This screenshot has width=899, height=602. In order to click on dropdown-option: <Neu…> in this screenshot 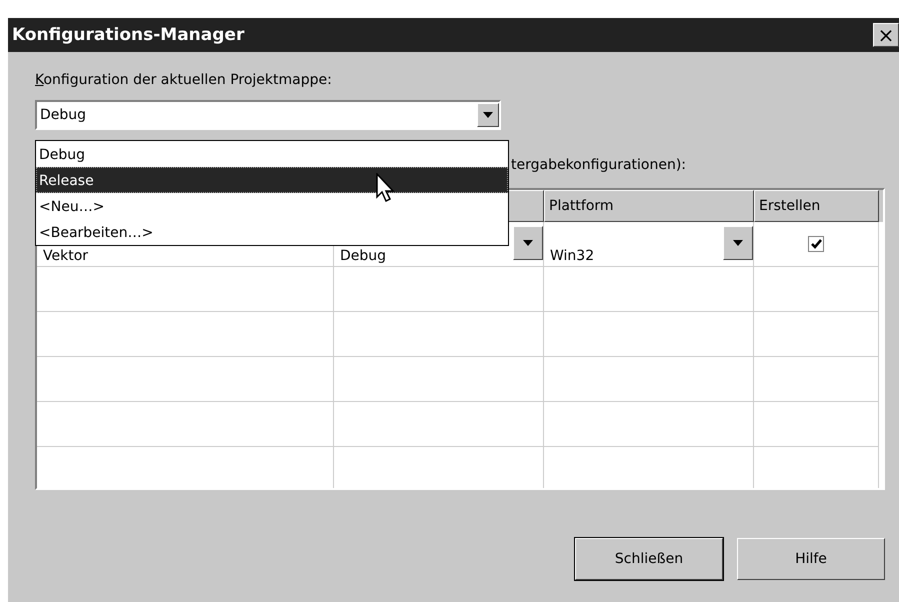, I will do `click(272, 206)`.